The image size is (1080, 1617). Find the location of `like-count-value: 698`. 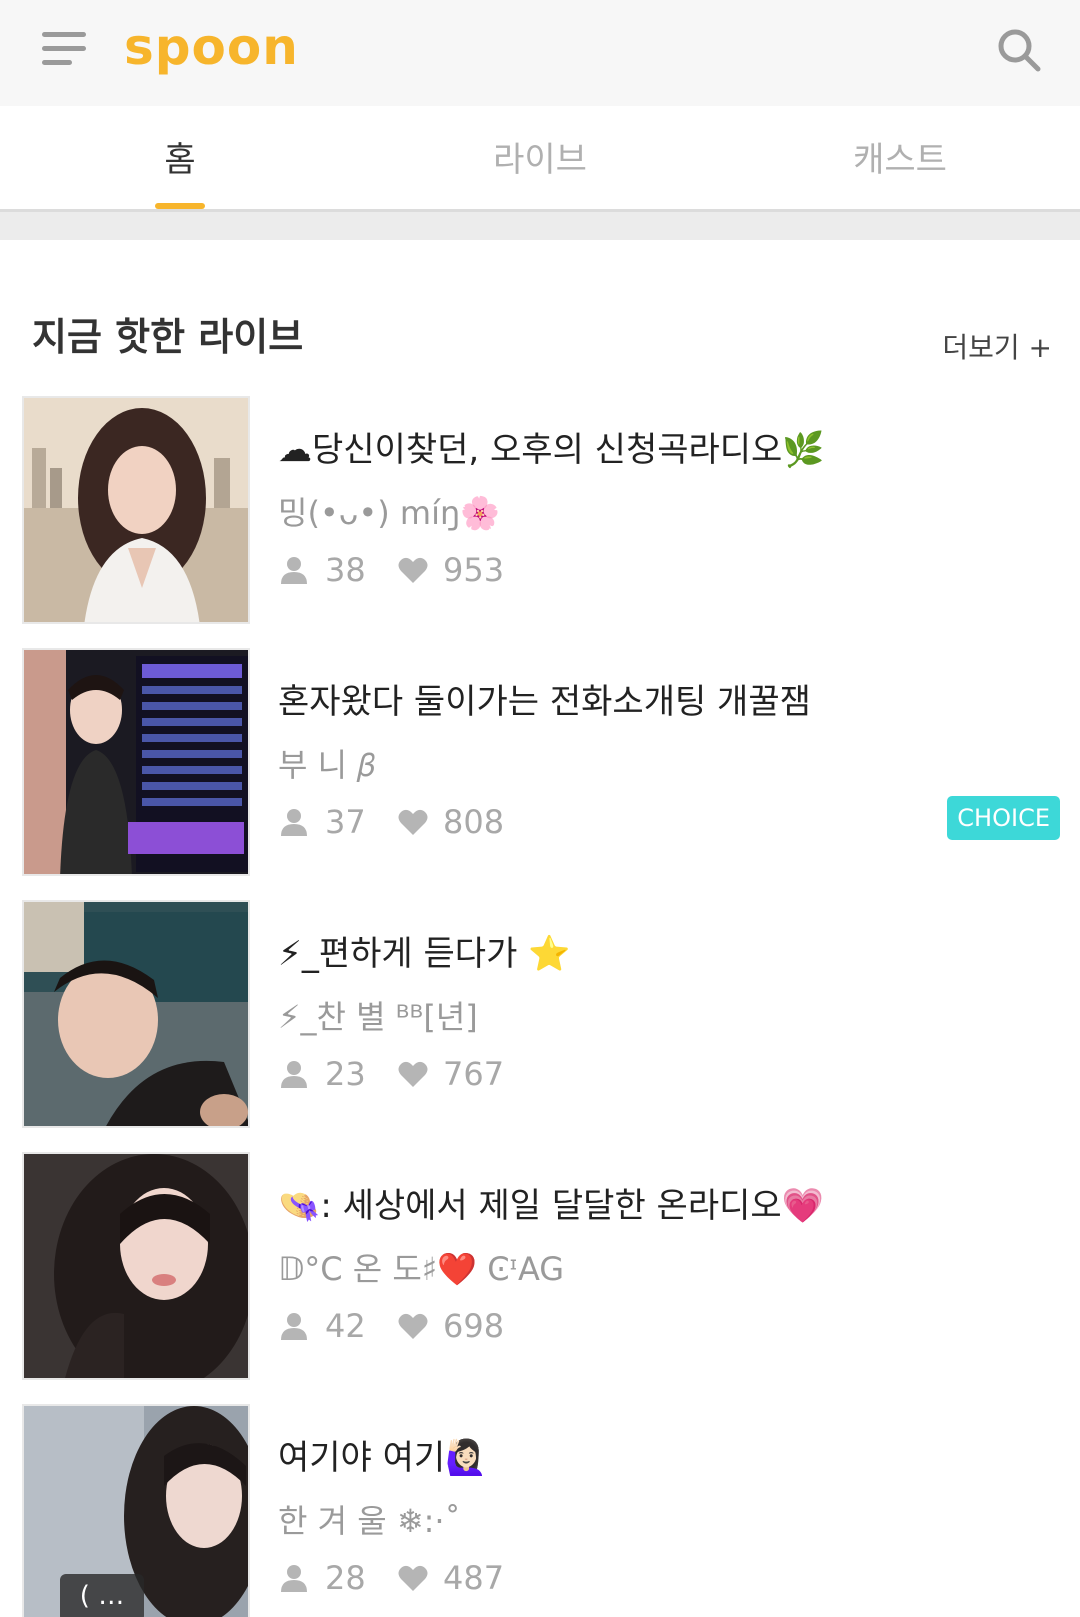

like-count-value: 698 is located at coordinates (474, 1326).